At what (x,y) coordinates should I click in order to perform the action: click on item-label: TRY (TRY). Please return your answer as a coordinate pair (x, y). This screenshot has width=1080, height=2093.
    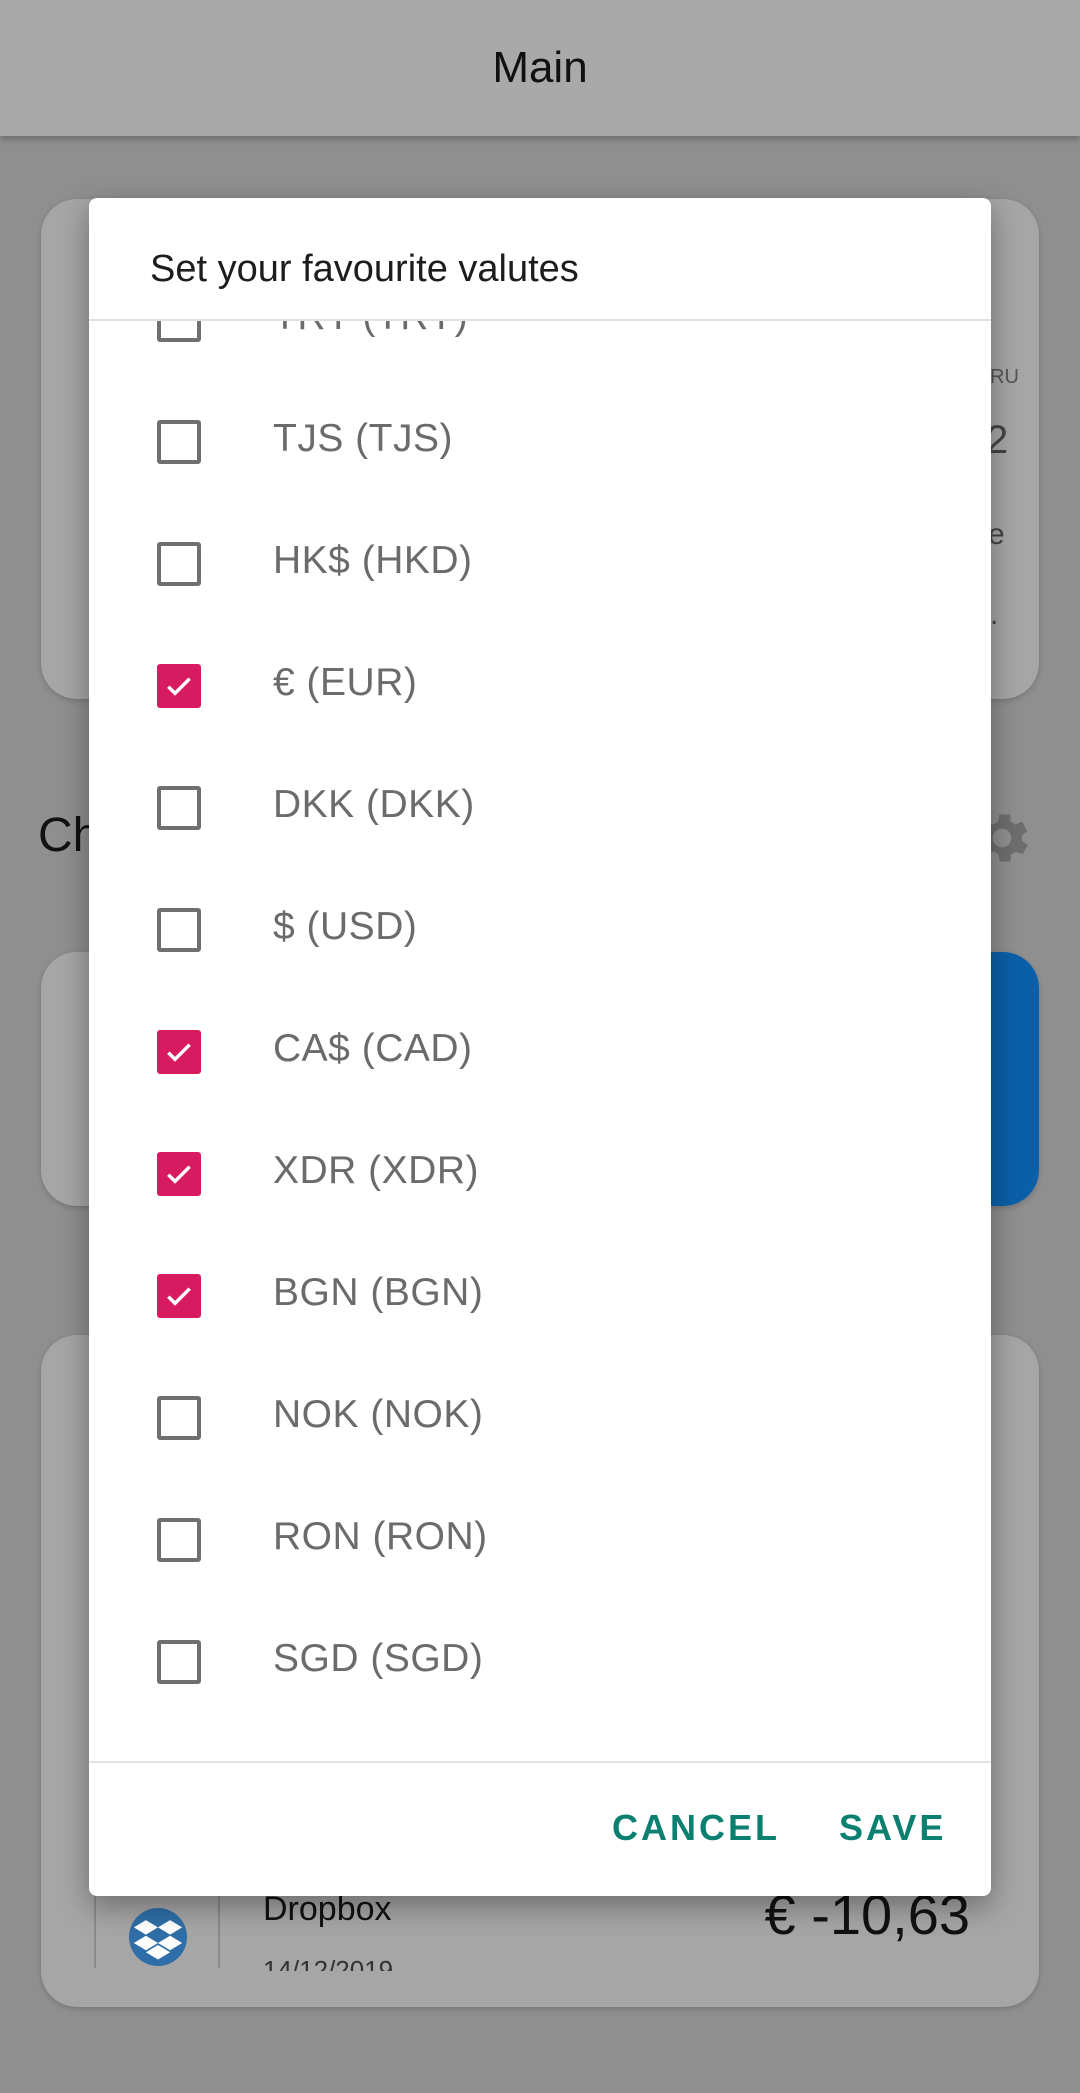
    Looking at the image, I should click on (370, 330).